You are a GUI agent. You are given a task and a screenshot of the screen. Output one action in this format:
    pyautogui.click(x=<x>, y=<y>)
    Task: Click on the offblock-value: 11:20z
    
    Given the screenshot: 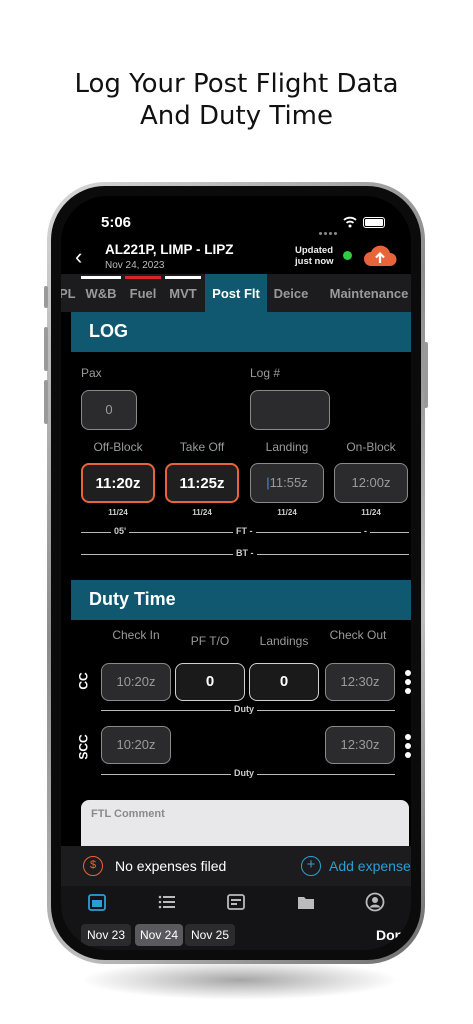 What is the action you would take?
    pyautogui.click(x=118, y=483)
    